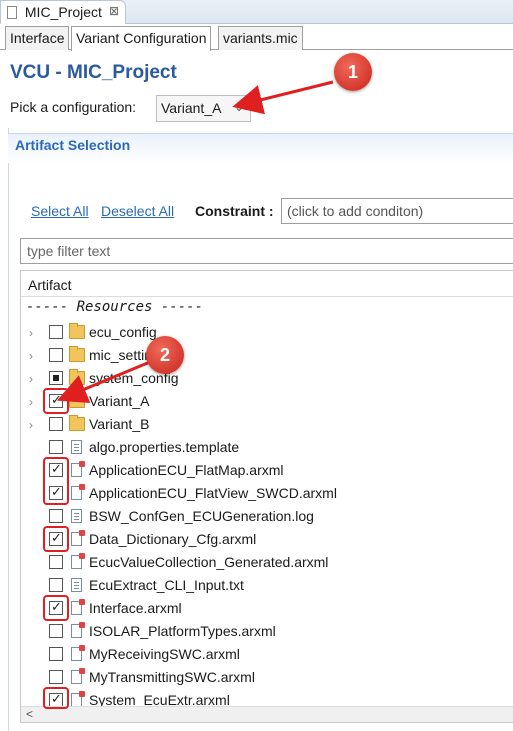 This screenshot has width=513, height=731. Describe the element at coordinates (182, 631) in the screenshot. I see `row-label: ISOLAR_PlatformTypes.arxml` at that location.